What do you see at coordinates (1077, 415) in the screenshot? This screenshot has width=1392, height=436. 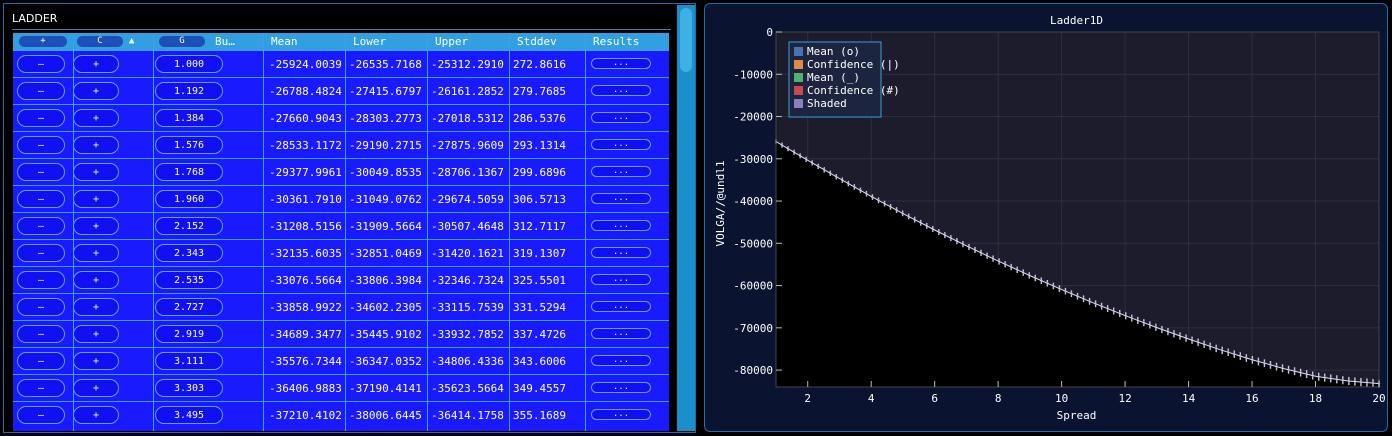 I see `x-axis-label: Spread` at bounding box center [1077, 415].